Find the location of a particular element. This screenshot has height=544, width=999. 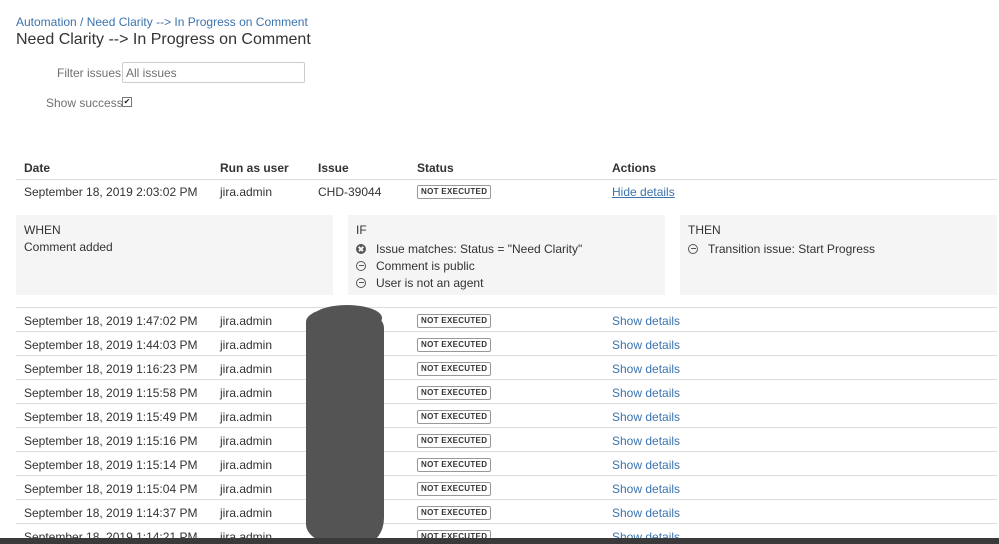

checkmark-icon: ✔ is located at coordinates (127, 101).